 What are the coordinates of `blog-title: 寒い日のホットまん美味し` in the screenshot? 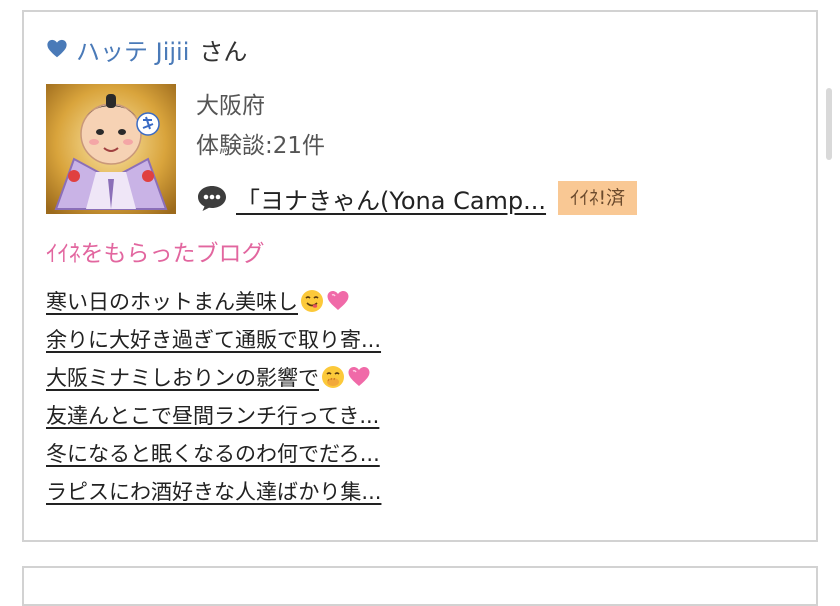 It's located at (172, 302).